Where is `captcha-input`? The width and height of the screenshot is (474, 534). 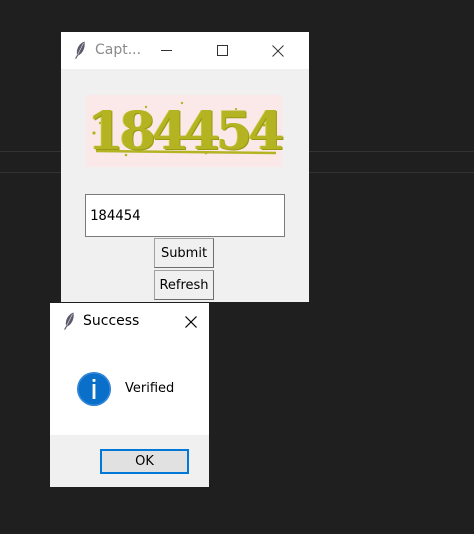
captcha-input is located at coordinates (185, 215).